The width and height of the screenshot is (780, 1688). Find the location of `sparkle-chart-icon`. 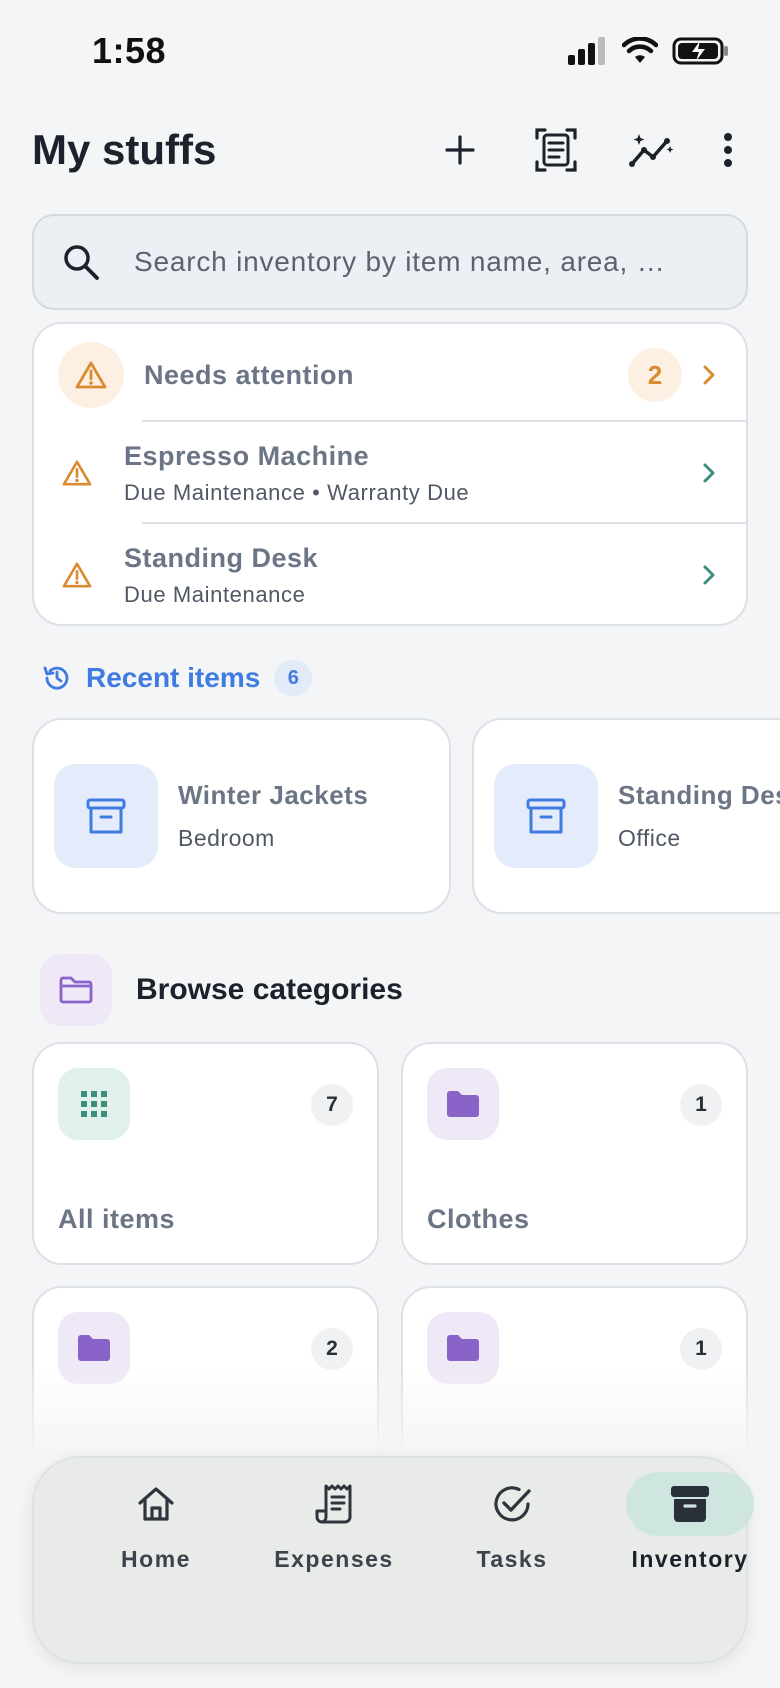

sparkle-chart-icon is located at coordinates (651, 150).